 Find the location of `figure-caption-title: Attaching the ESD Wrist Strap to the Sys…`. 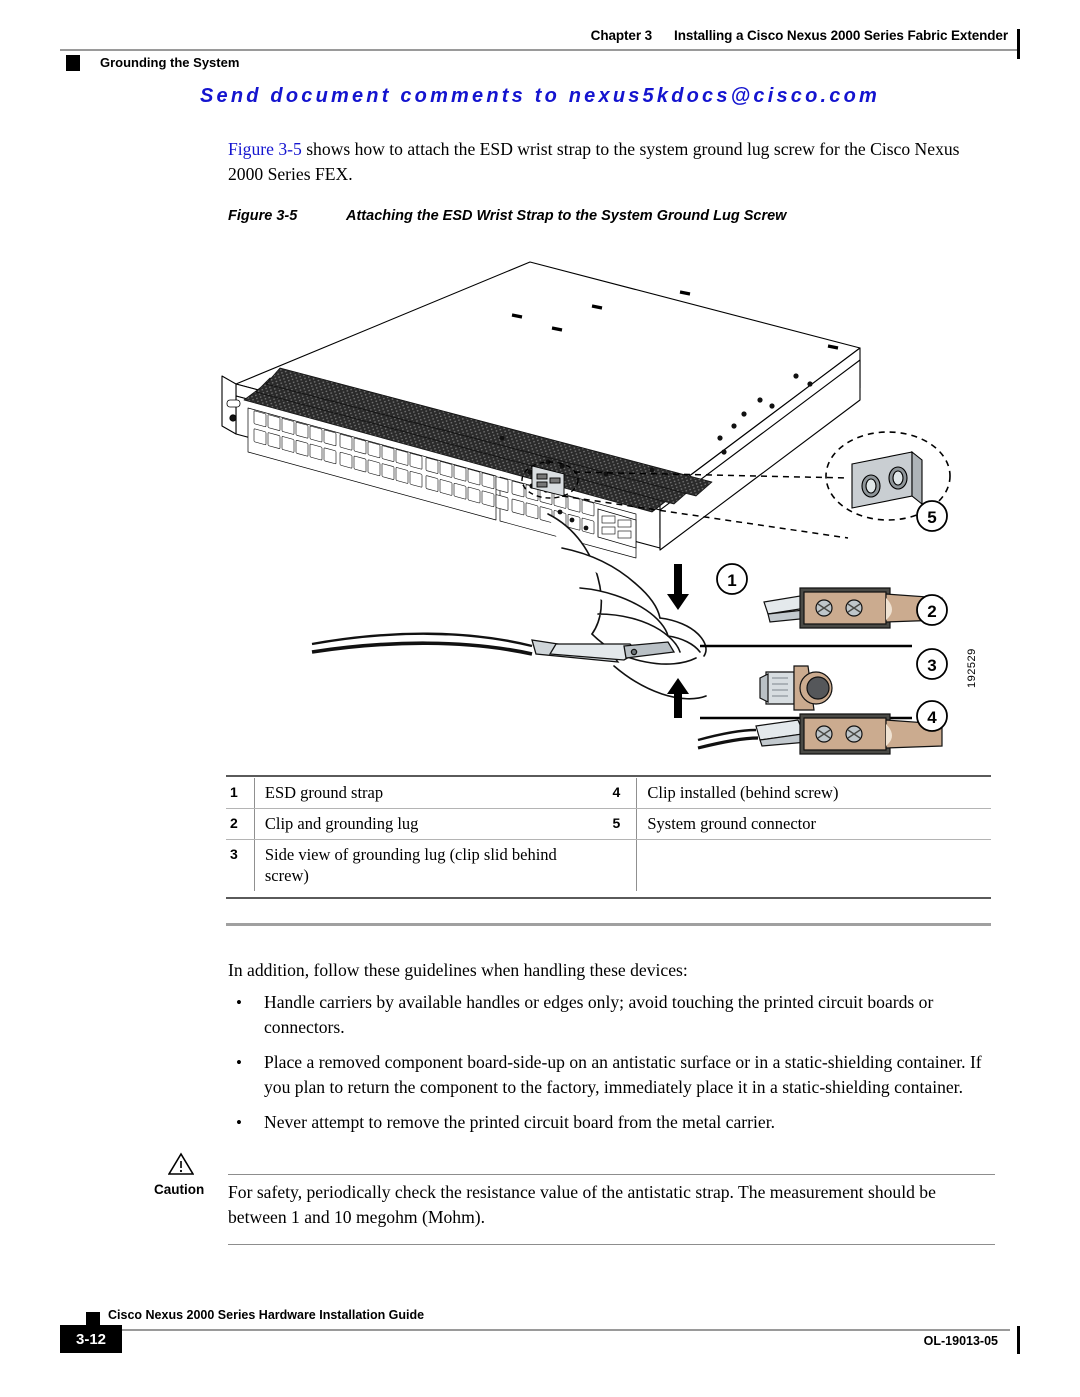

figure-caption-title: Attaching the ESD Wrist Strap to the Sys… is located at coordinates (566, 216).